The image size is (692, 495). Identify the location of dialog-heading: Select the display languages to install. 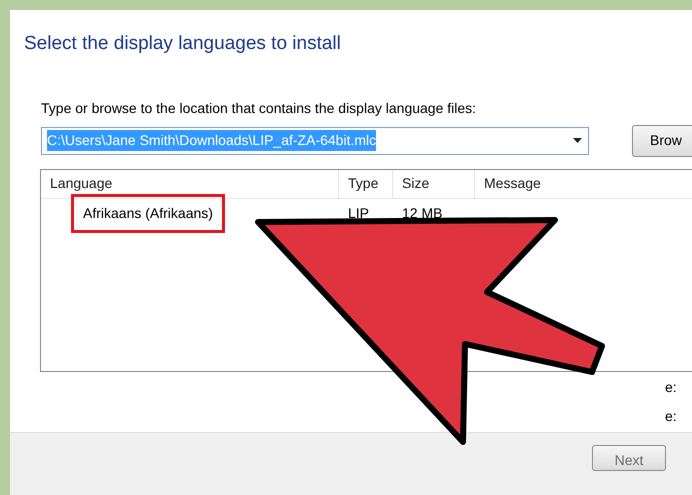
(182, 44).